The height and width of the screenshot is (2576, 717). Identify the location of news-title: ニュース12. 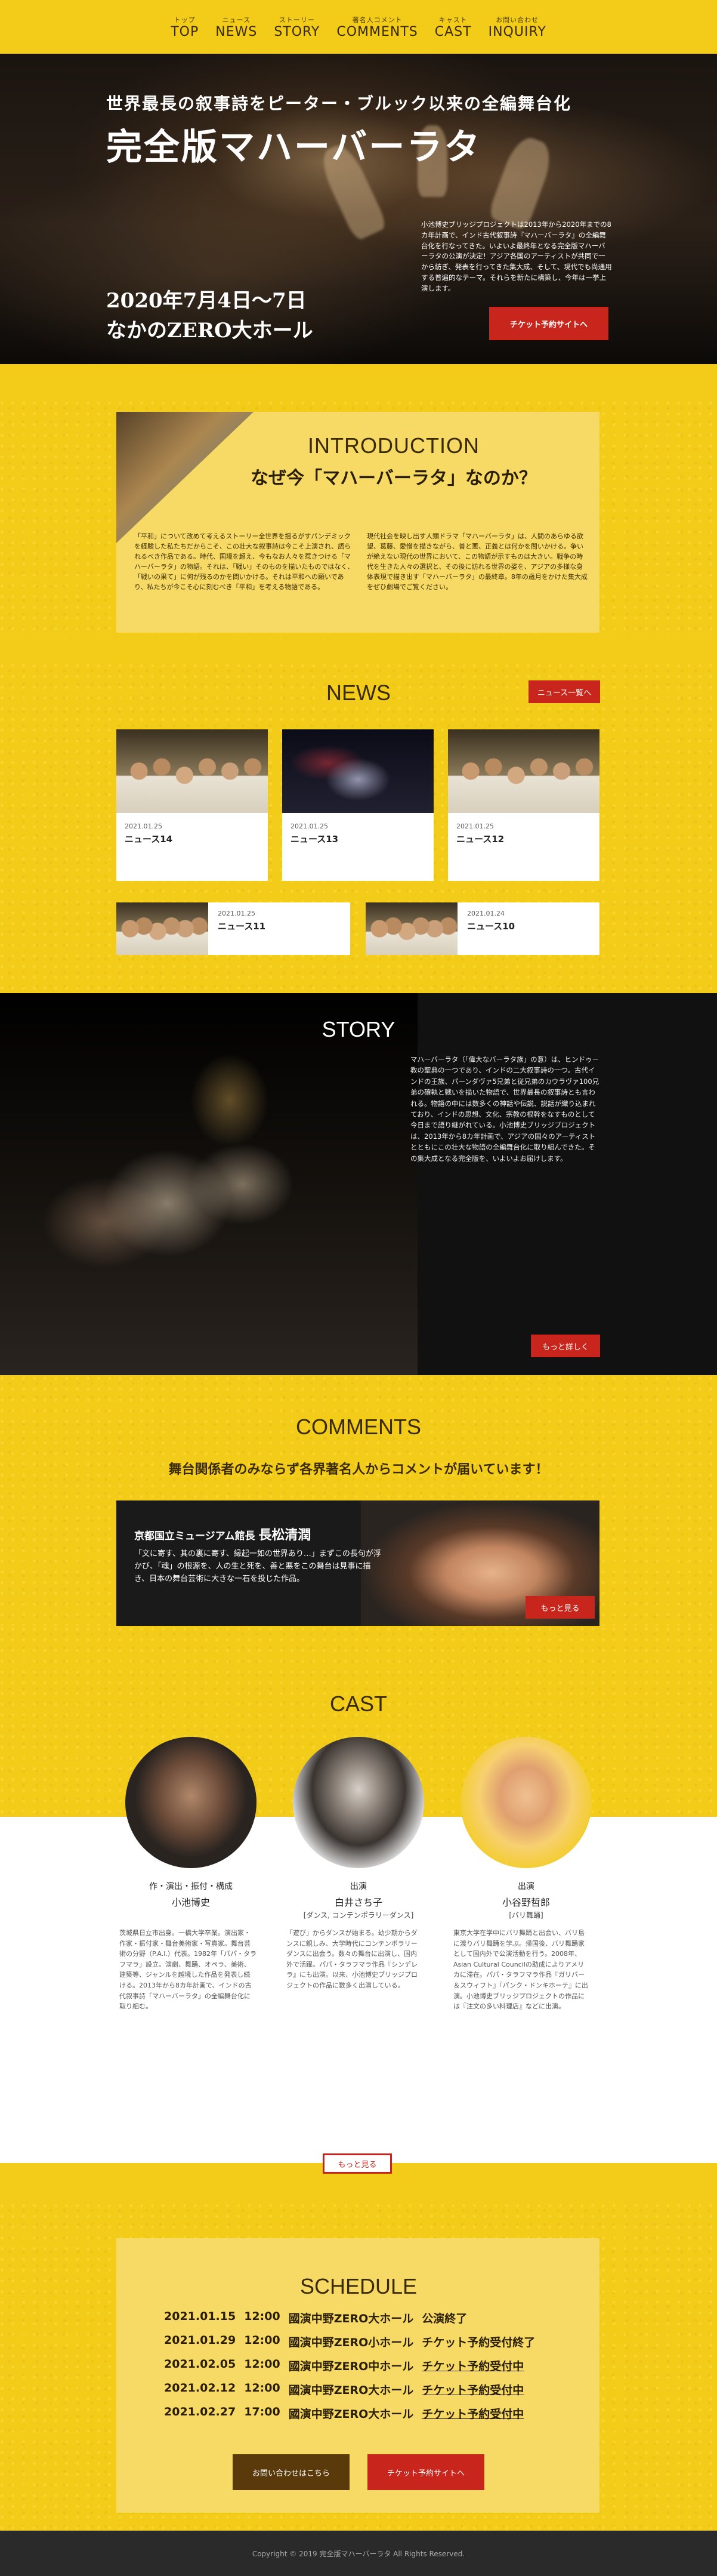
(480, 839).